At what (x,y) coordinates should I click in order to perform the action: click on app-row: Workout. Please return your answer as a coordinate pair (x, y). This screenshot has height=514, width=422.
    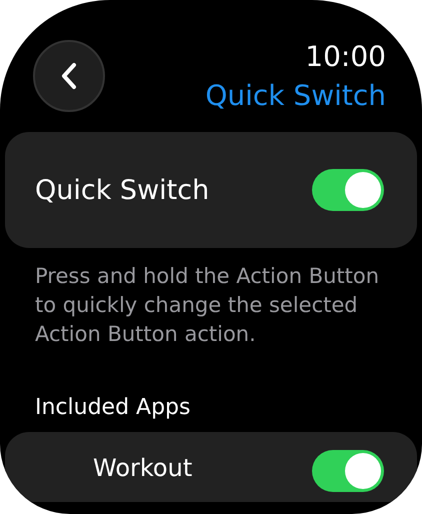
    Looking at the image, I should click on (211, 467).